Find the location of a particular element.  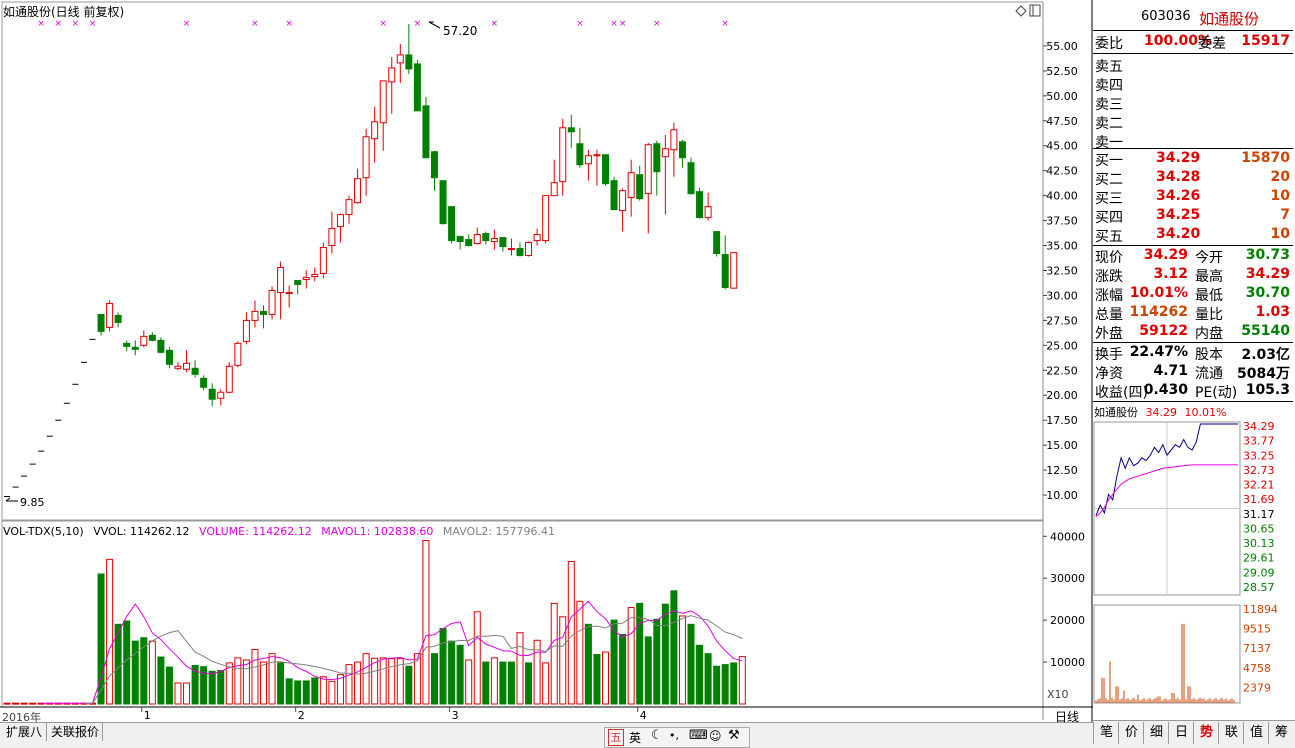

buy-level-2: 买二 34.28 20 is located at coordinates (1193, 178).